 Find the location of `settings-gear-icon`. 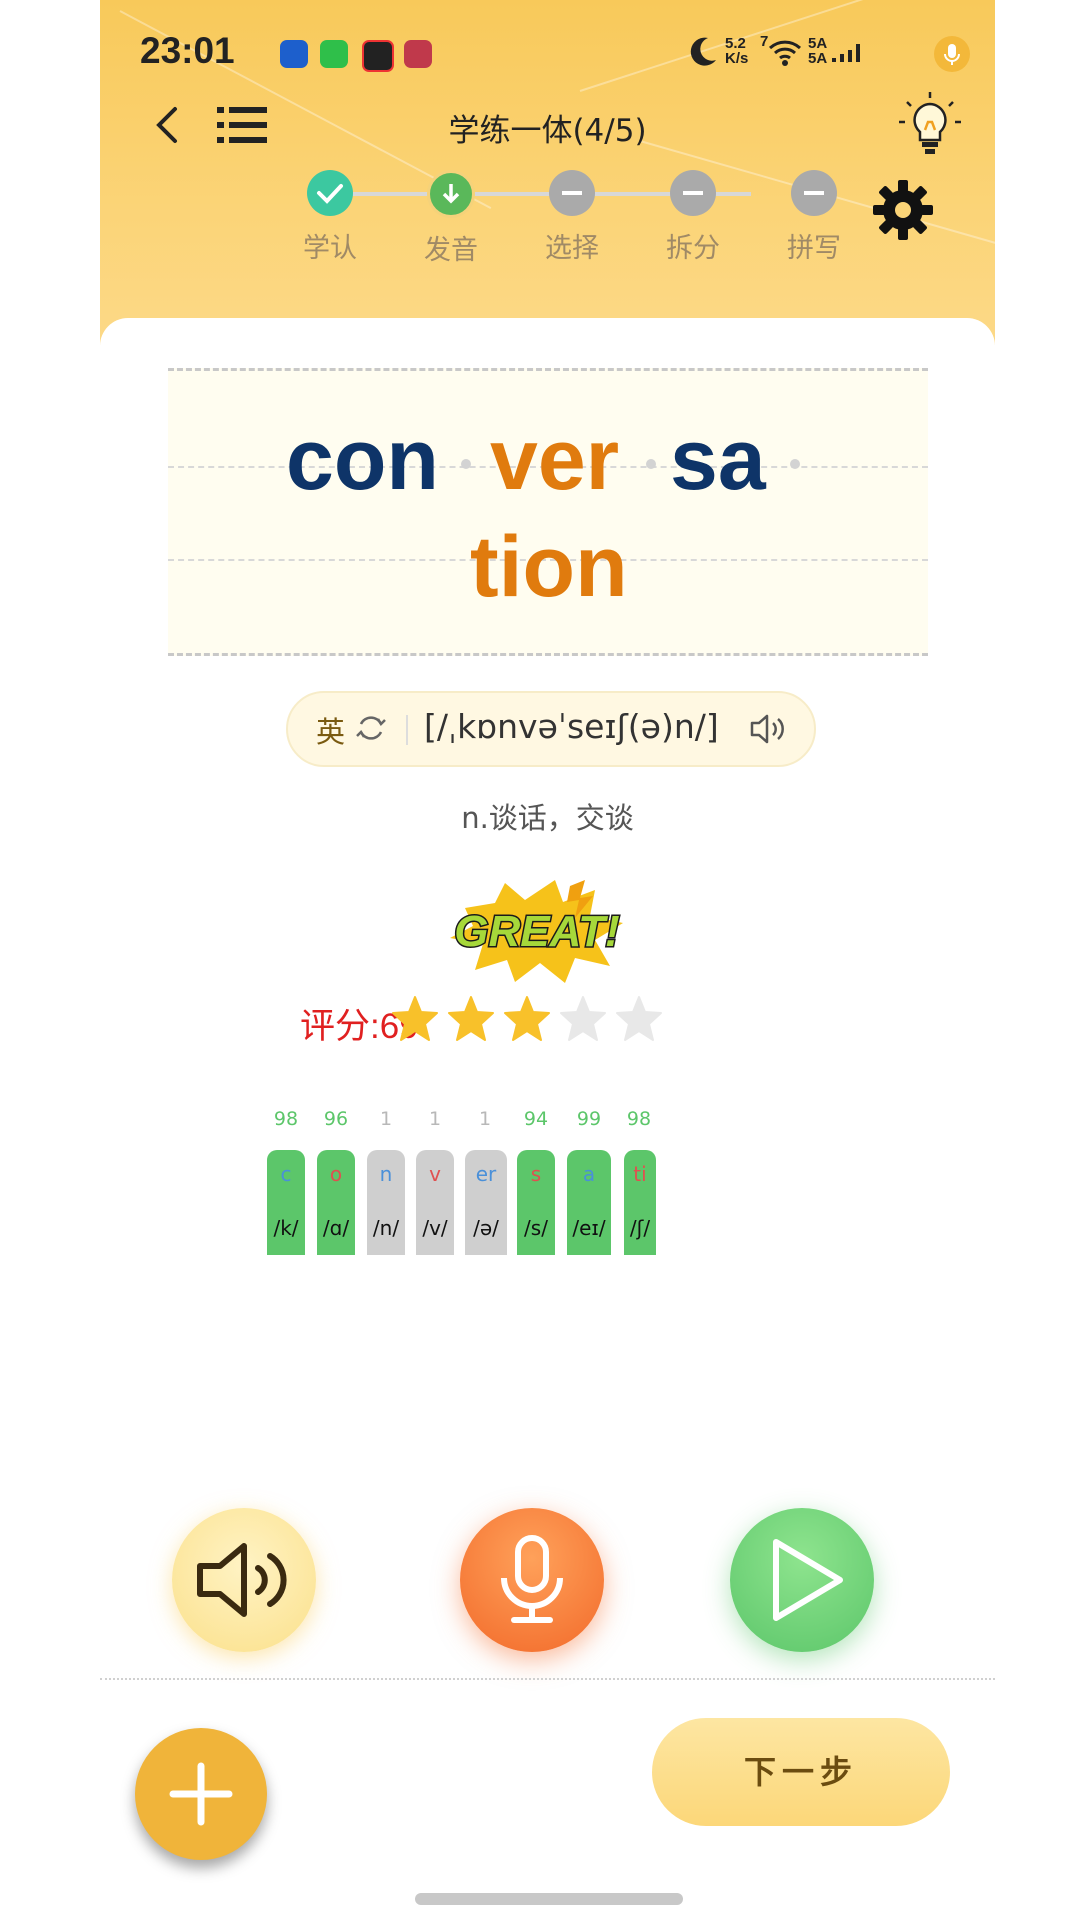

settings-gear-icon is located at coordinates (903, 210).